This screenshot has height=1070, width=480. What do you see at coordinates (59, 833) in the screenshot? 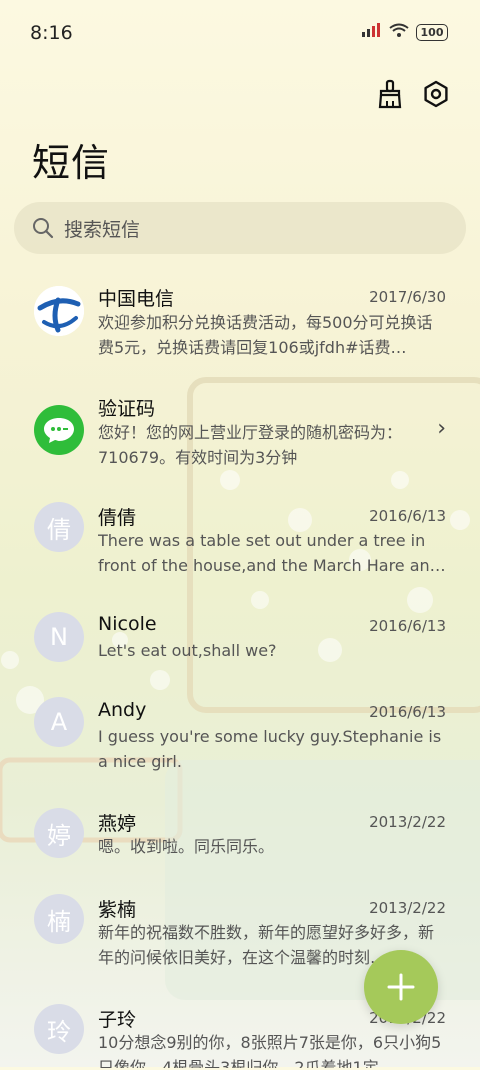
I see `avatar: 婷` at bounding box center [59, 833].